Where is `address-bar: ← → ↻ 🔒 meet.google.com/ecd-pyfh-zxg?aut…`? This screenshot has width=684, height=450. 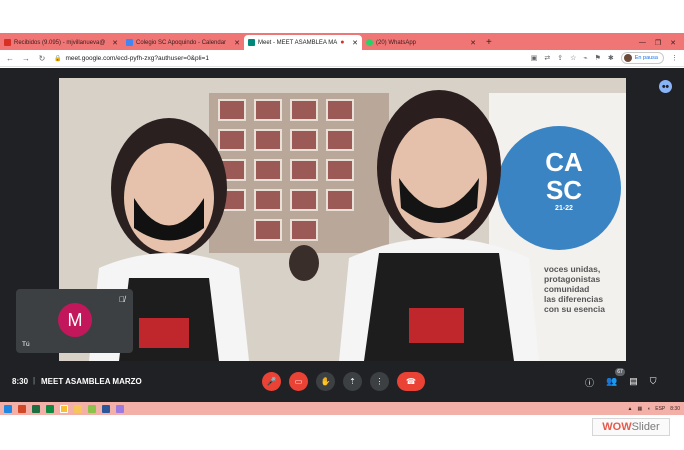
address-bar: ← → ↻ 🔒 meet.google.com/ecd-pyfh-zxg?aut… is located at coordinates (342, 58).